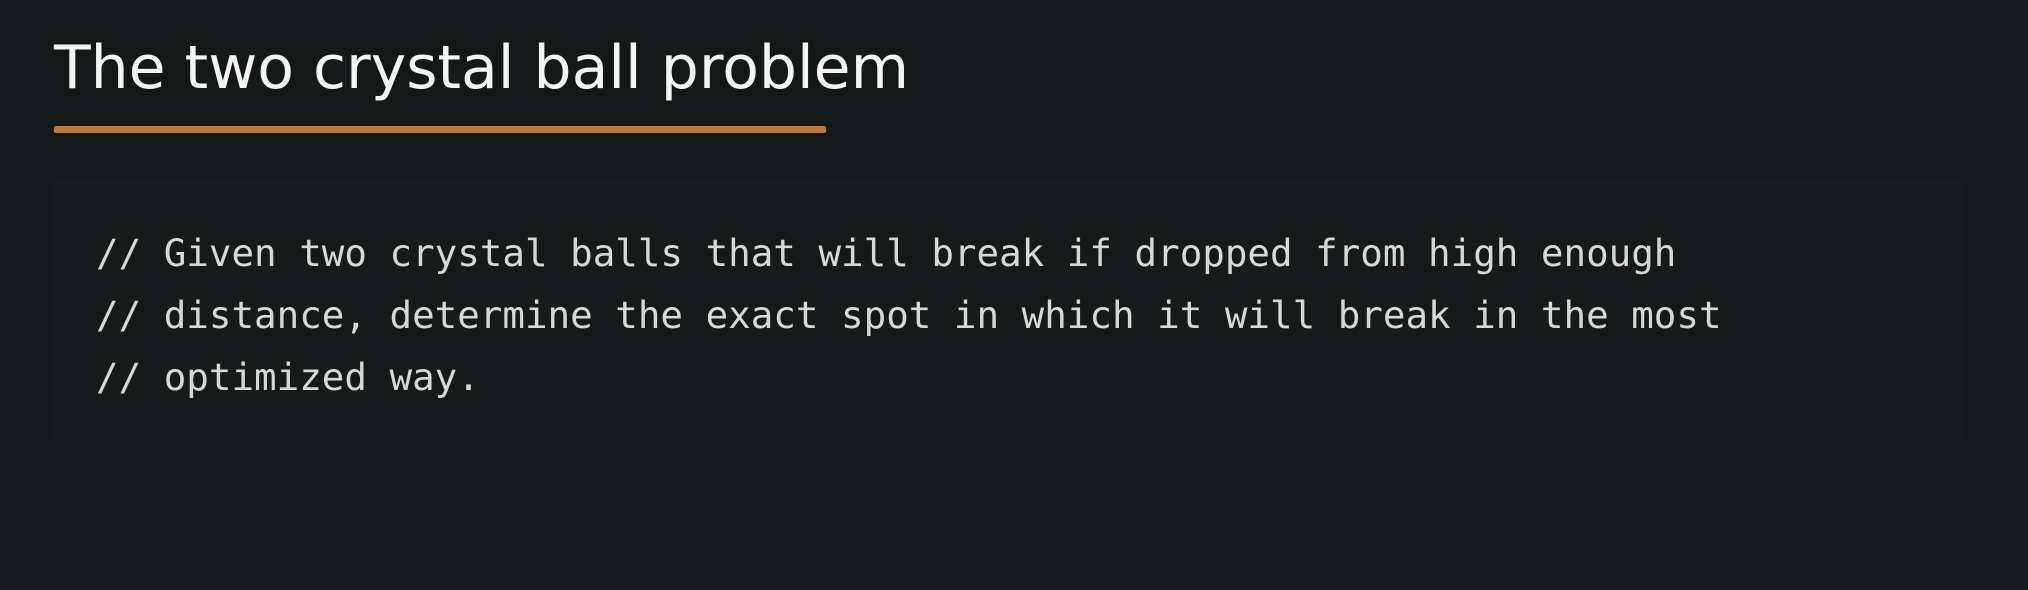 The height and width of the screenshot is (590, 2028). Describe the element at coordinates (288, 377) in the screenshot. I see `code-line: // optimized way.` at that location.